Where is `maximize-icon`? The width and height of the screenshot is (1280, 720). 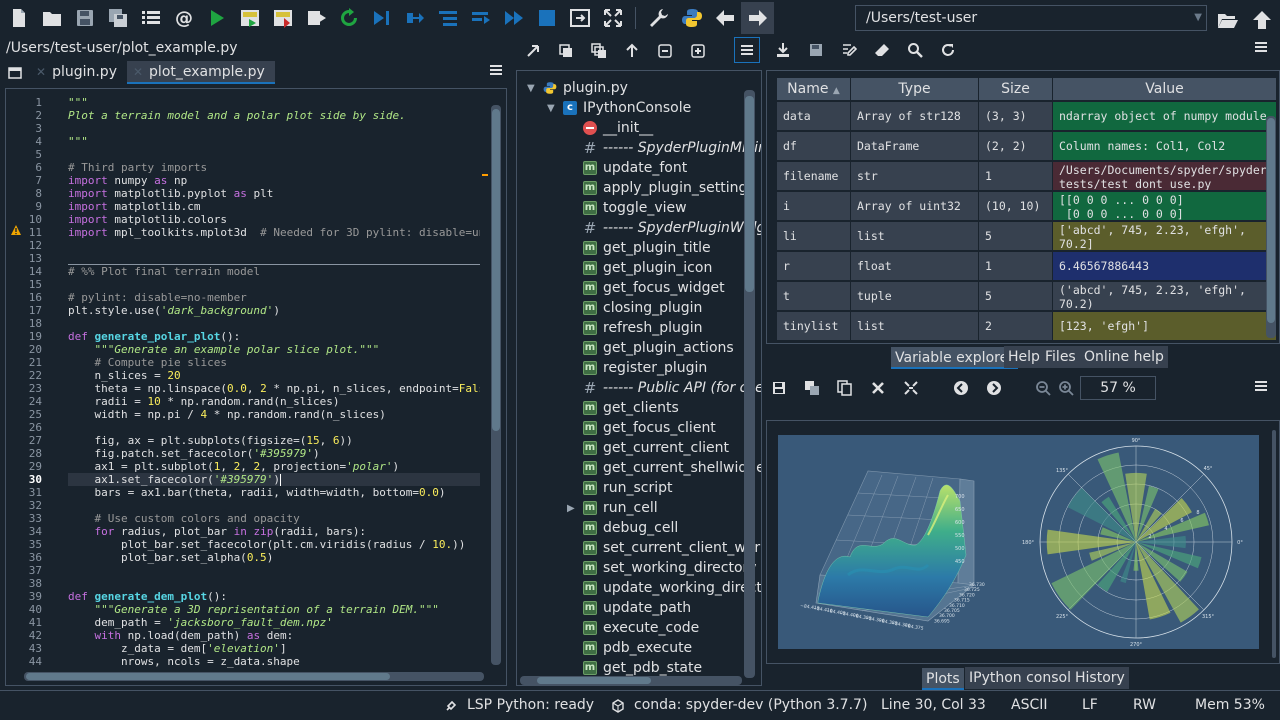
maximize-icon is located at coordinates (579, 18).